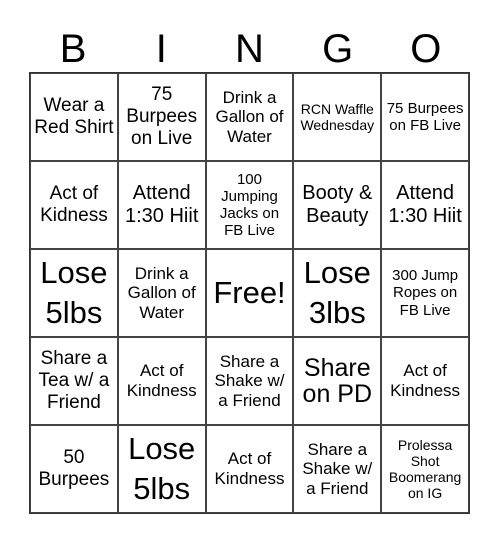 This screenshot has height=544, width=500. Describe the element at coordinates (74, 469) in the screenshot. I see `bingo-cell: 50 Burpees` at that location.